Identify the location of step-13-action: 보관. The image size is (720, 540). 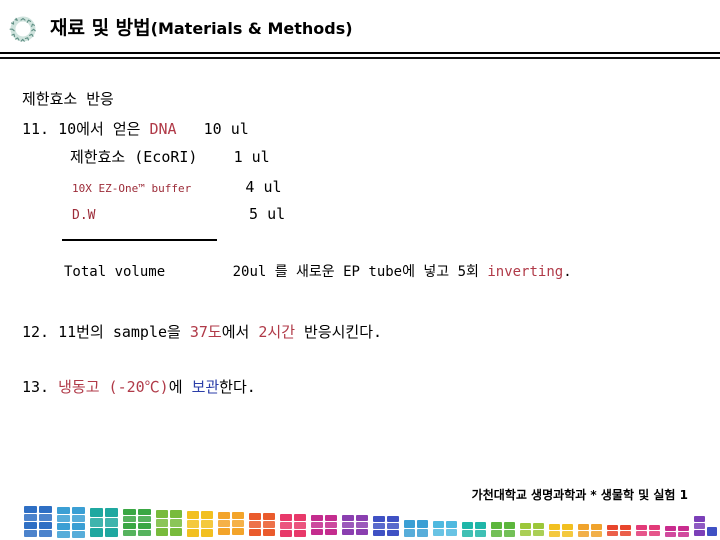
(205, 387).